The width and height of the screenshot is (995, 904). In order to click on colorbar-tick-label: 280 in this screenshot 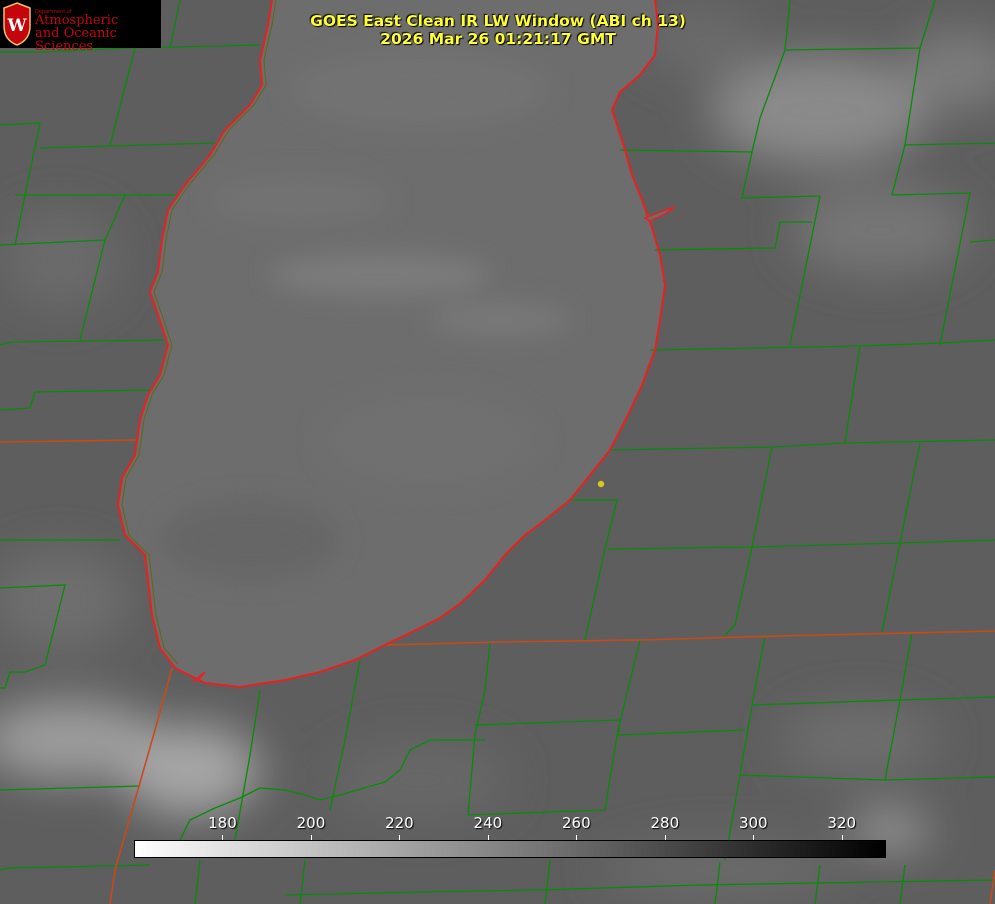, I will do `click(665, 823)`.